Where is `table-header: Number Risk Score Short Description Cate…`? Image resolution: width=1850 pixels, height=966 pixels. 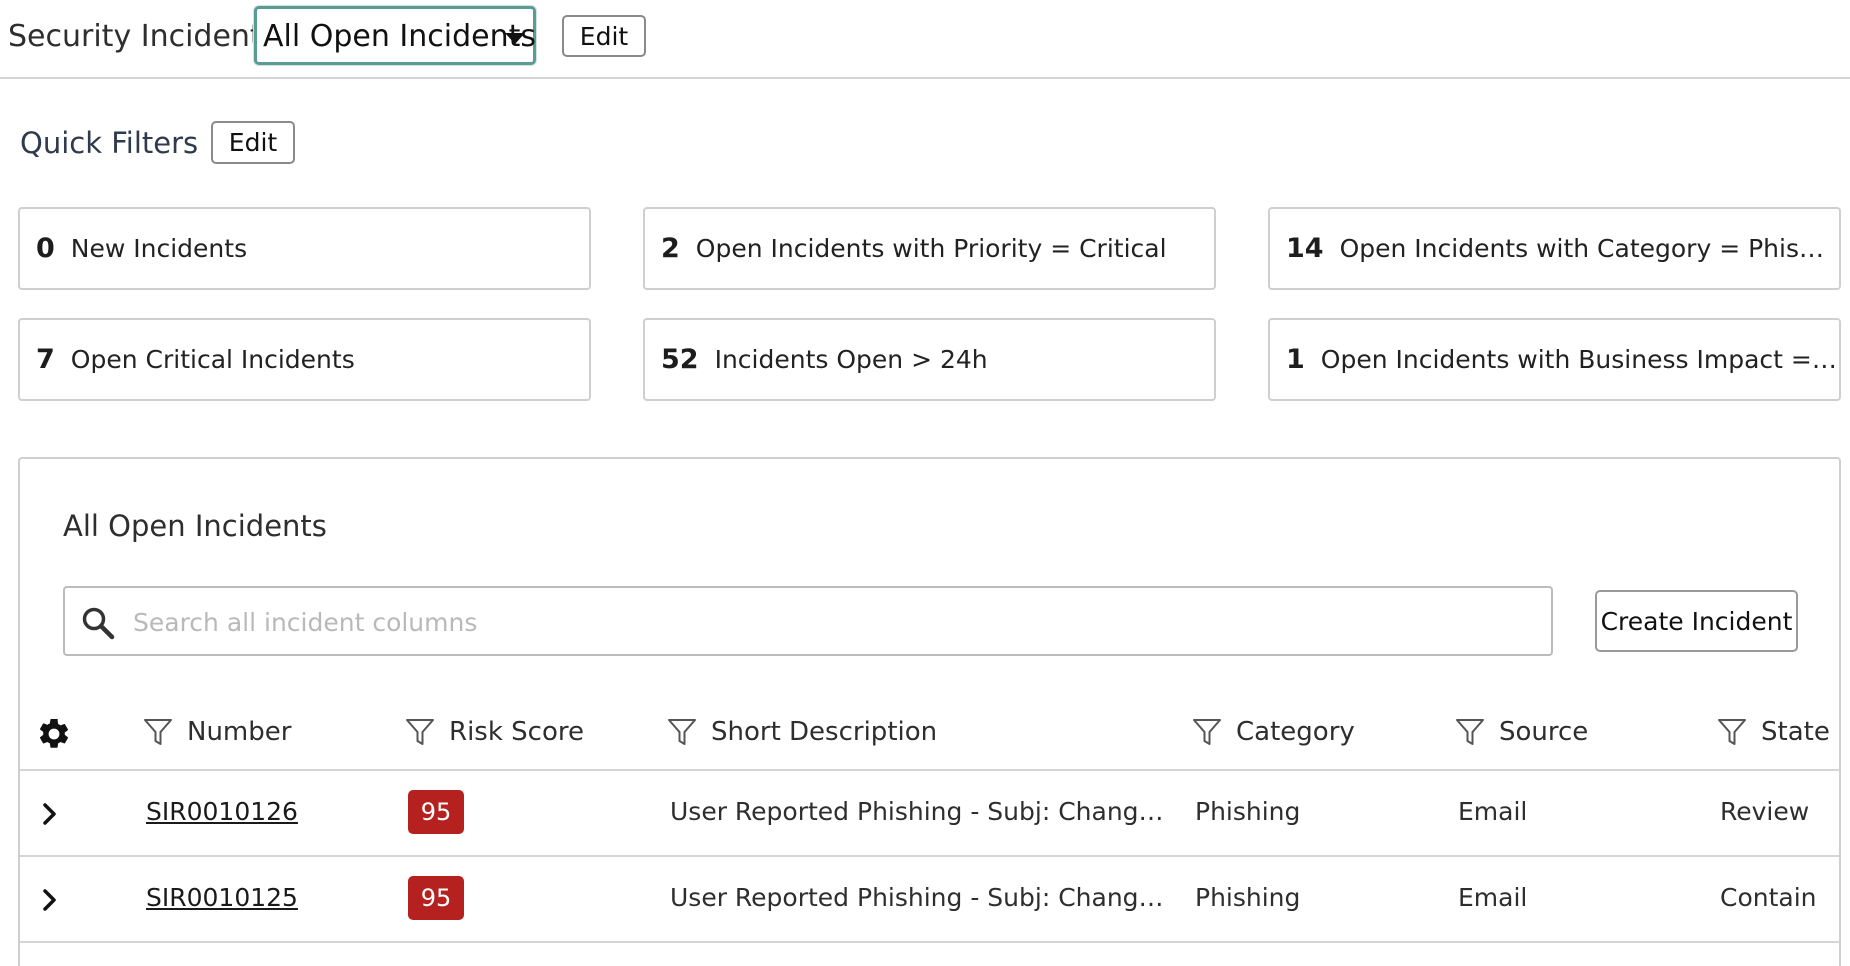 table-header: Number Risk Score Short Description Cate… is located at coordinates (929, 732).